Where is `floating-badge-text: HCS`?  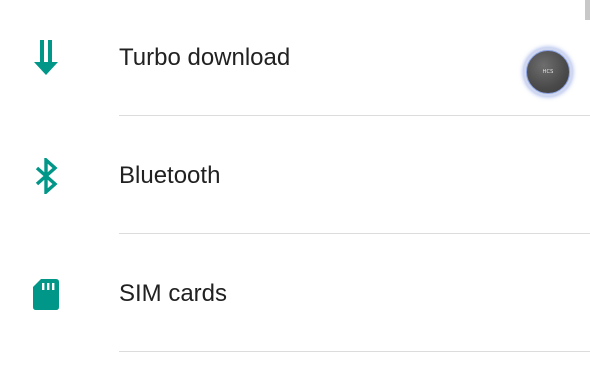
floating-badge-text: HCS is located at coordinates (548, 72).